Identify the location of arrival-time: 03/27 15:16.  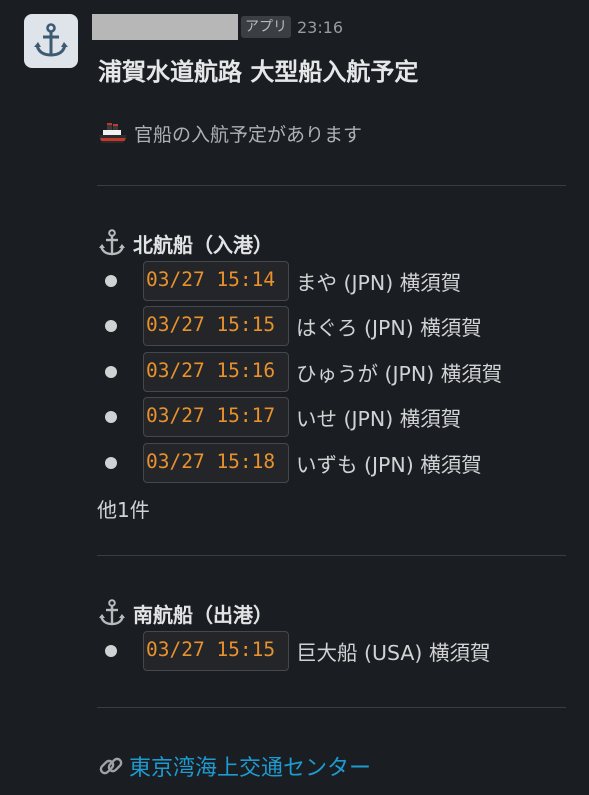
(216, 371).